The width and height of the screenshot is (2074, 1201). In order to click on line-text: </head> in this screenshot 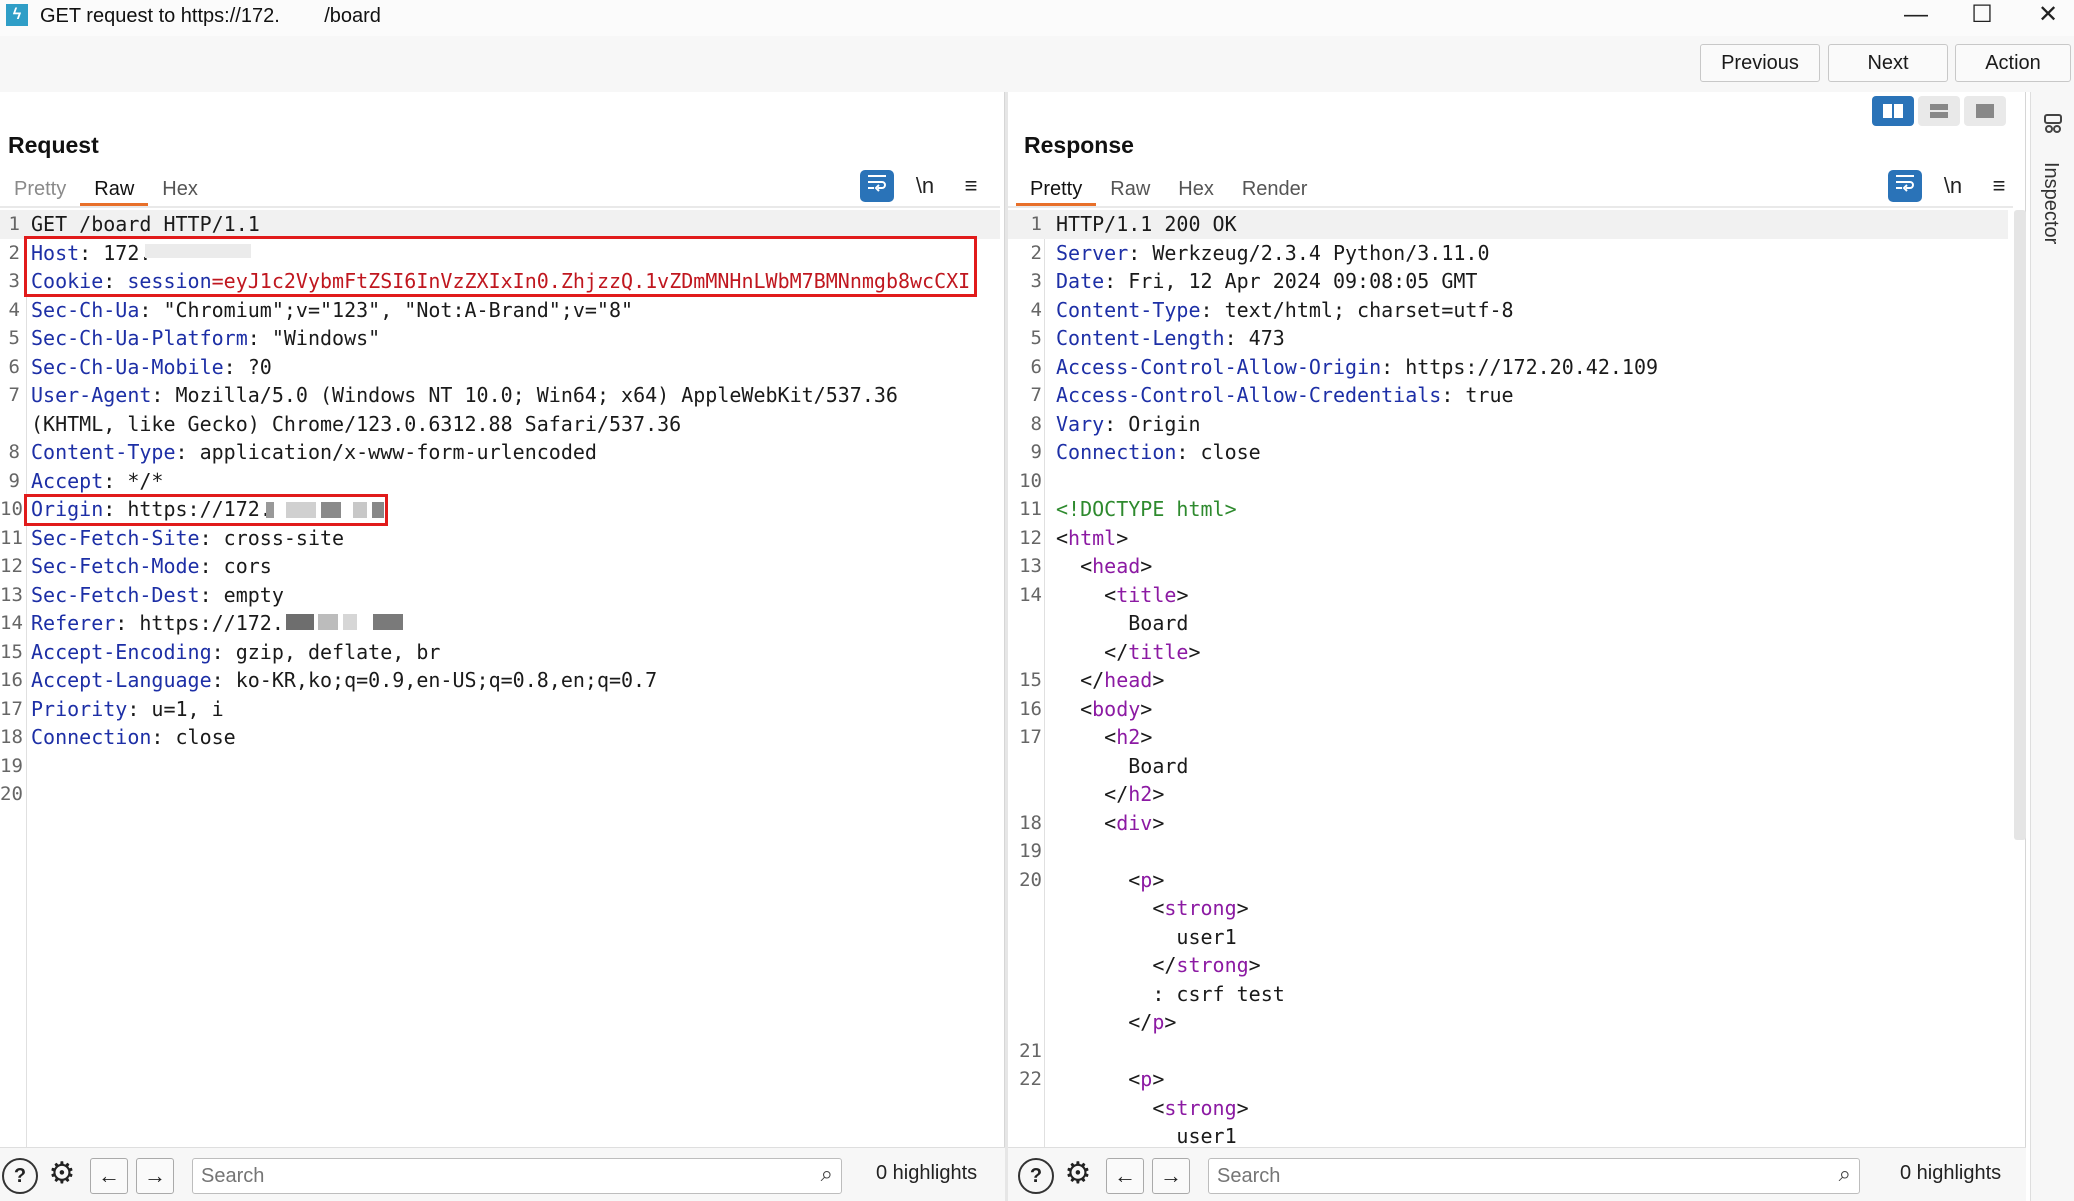, I will do `click(1110, 680)`.